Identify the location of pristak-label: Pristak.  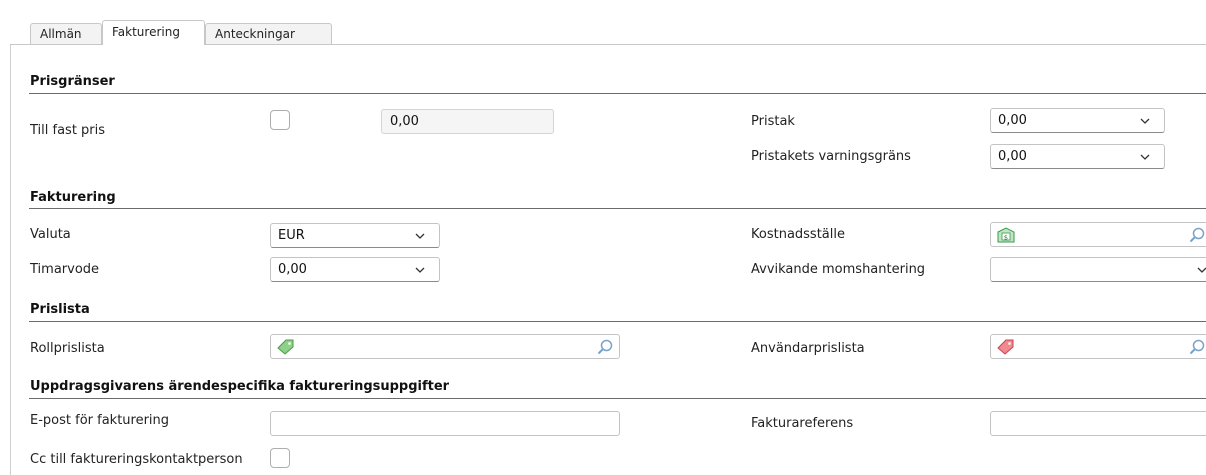
(773, 121).